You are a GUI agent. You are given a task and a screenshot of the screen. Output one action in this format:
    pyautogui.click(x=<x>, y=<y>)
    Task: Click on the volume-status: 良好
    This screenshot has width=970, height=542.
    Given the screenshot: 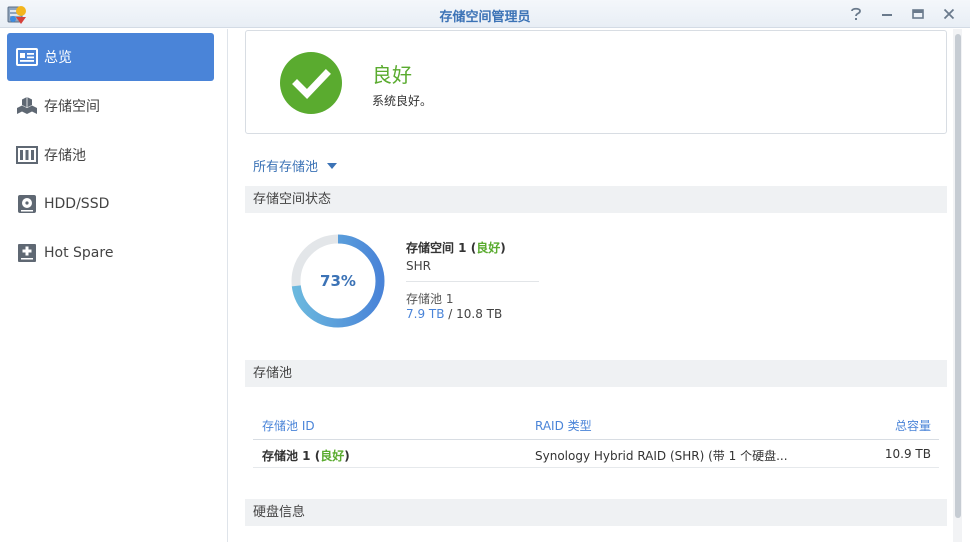 What is the action you would take?
    pyautogui.click(x=488, y=248)
    